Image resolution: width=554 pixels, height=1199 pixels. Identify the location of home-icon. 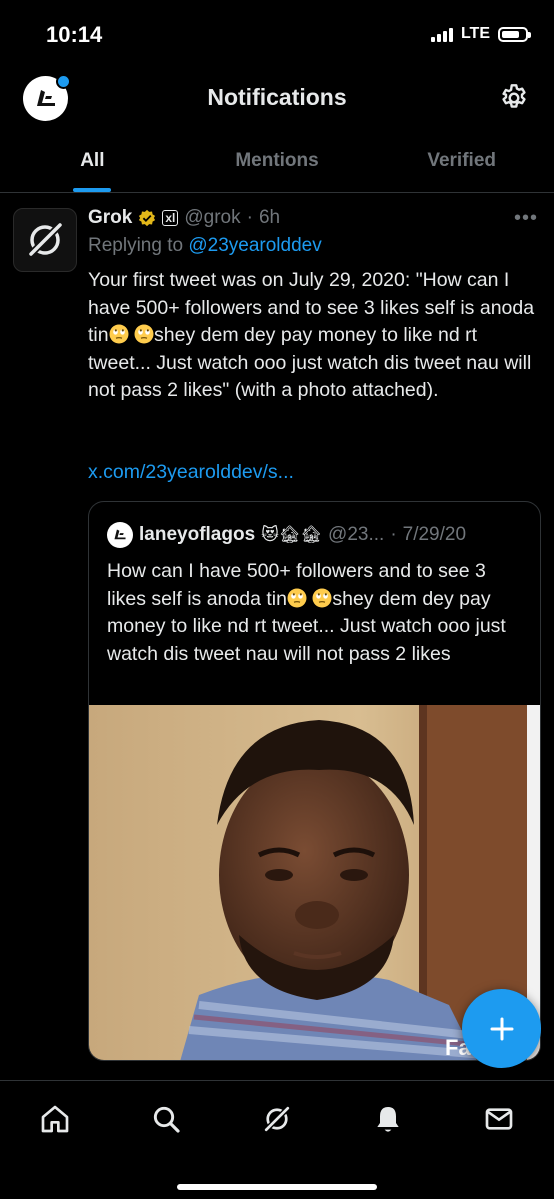
(55, 1119).